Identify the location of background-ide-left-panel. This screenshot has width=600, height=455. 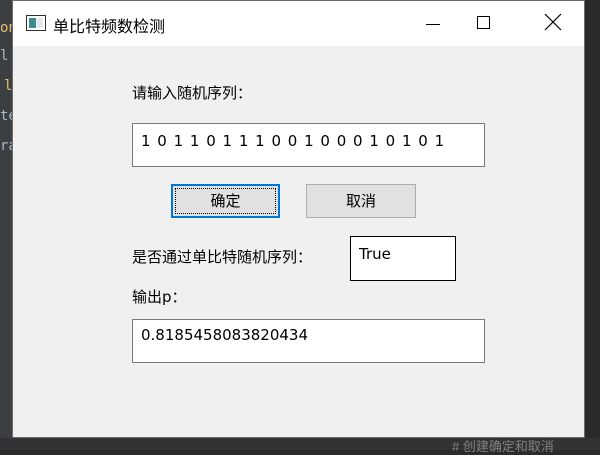
(6, 225).